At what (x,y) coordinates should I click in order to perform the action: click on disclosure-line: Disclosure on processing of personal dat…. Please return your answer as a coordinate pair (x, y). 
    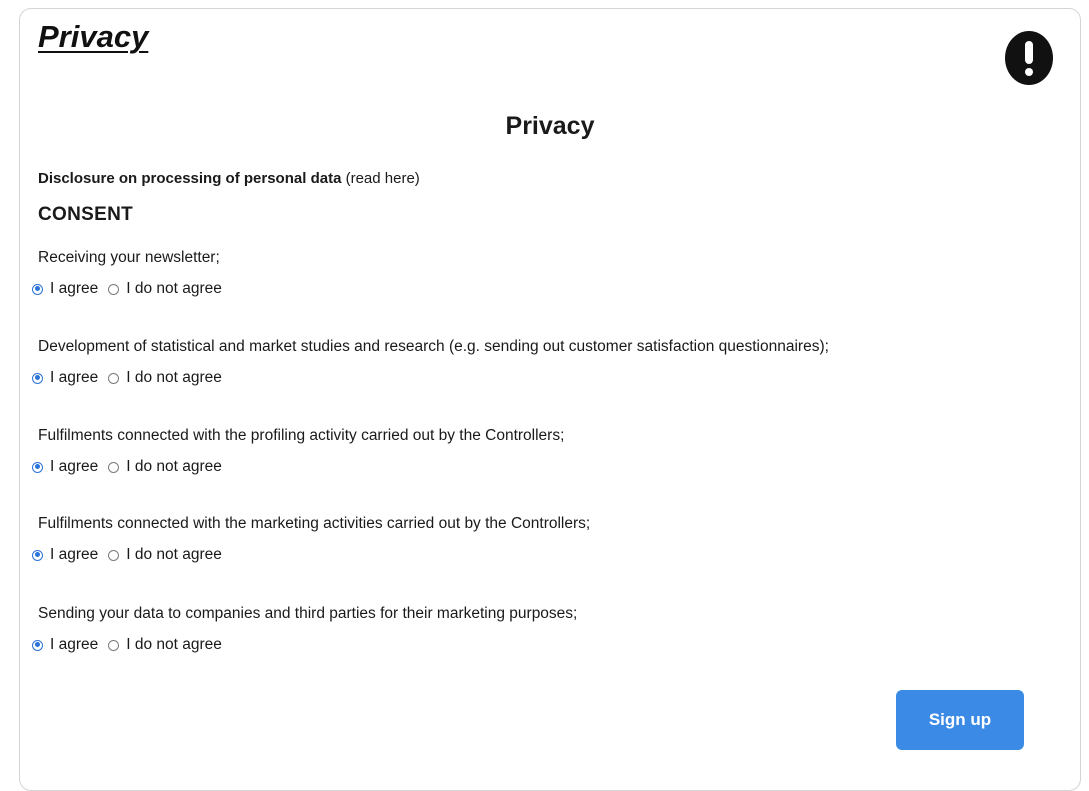
    Looking at the image, I should click on (229, 178).